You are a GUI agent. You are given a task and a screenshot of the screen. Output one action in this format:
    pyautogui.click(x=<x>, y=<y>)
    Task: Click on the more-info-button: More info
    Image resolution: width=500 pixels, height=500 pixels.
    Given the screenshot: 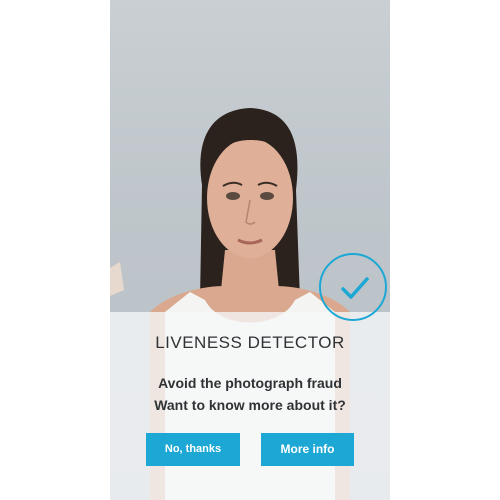 What is the action you would take?
    pyautogui.click(x=307, y=449)
    